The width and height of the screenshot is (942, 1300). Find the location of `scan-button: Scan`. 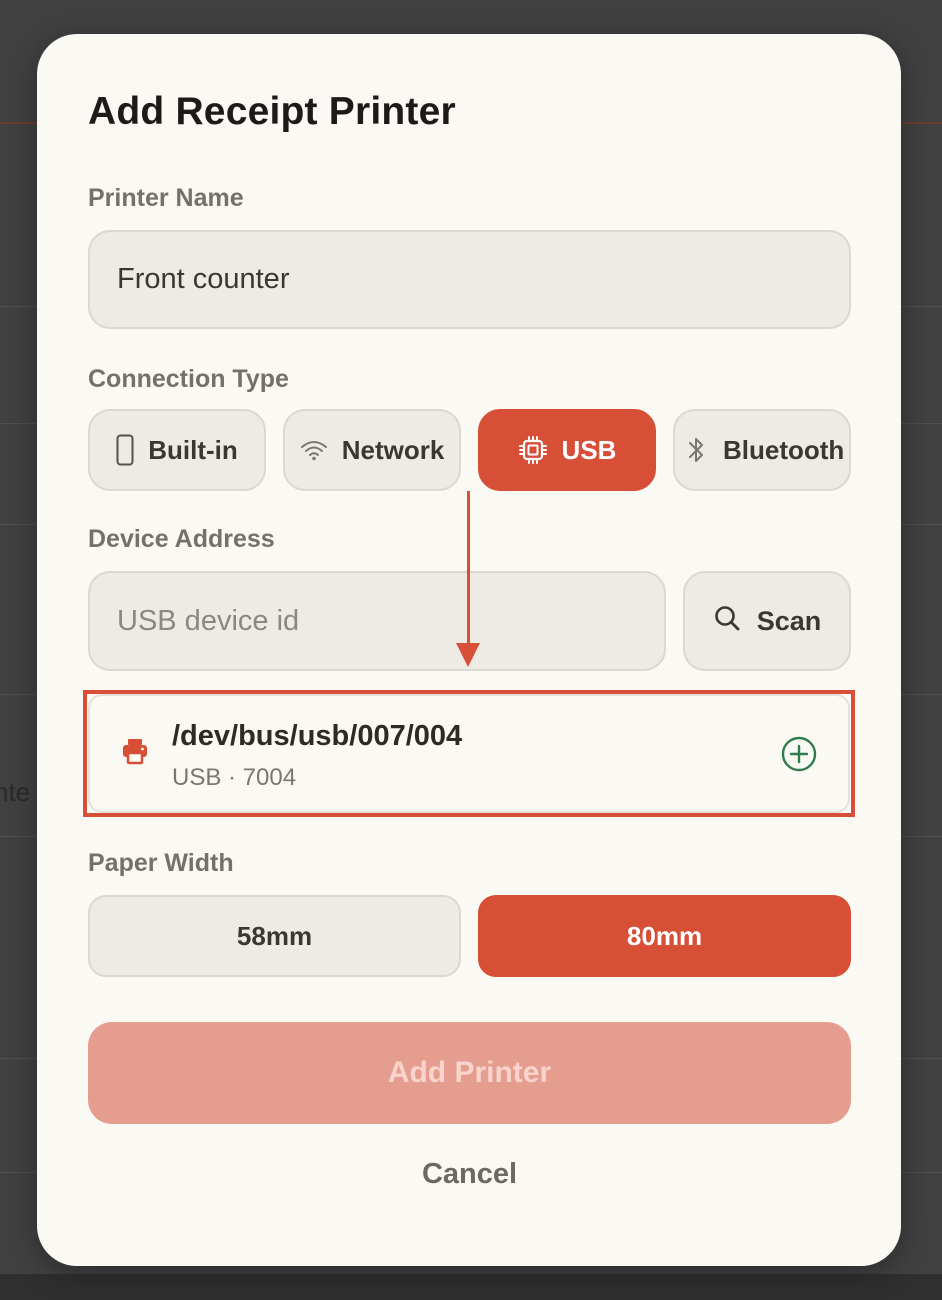

scan-button: Scan is located at coordinates (767, 621).